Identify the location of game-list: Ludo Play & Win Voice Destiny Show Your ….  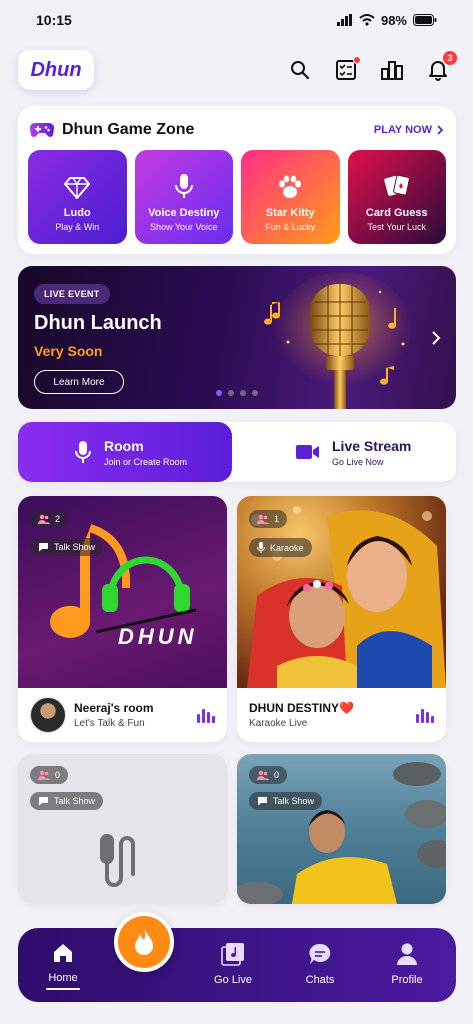
(237, 197).